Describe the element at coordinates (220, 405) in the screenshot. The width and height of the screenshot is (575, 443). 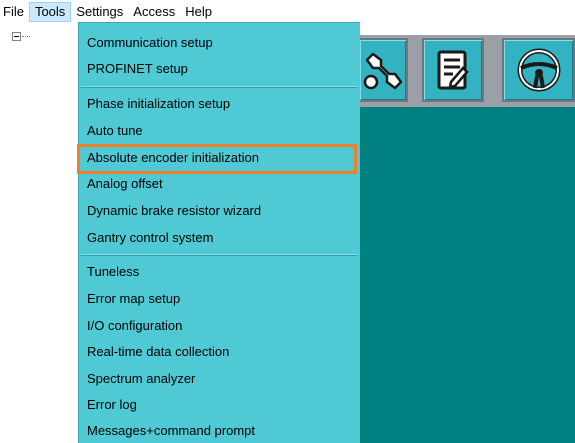
I see `menu-item-error-log: Error log` at that location.